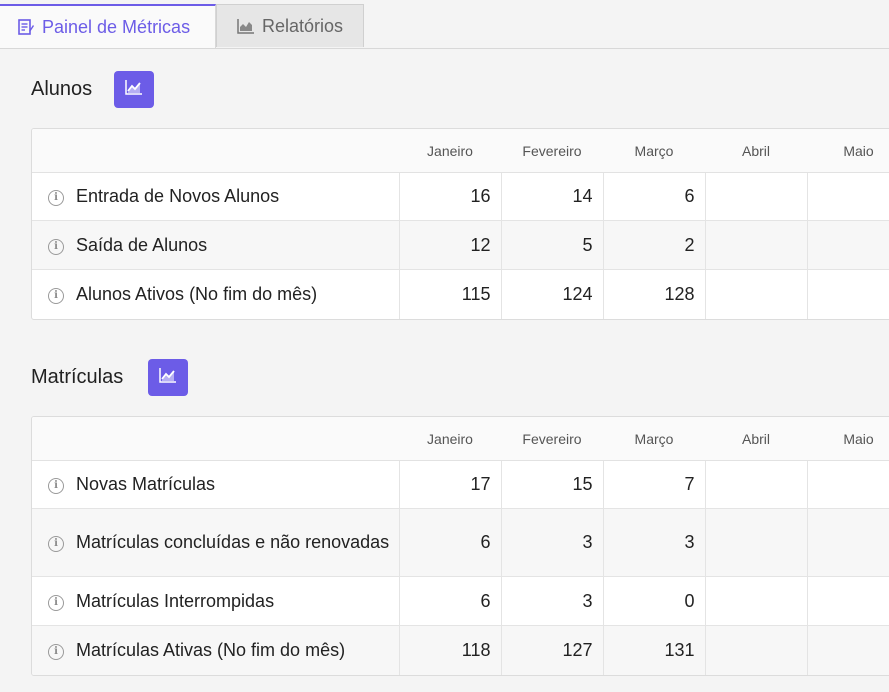 This screenshot has height=692, width=889. I want to click on row-label: Saída de Alunos, so click(142, 244).